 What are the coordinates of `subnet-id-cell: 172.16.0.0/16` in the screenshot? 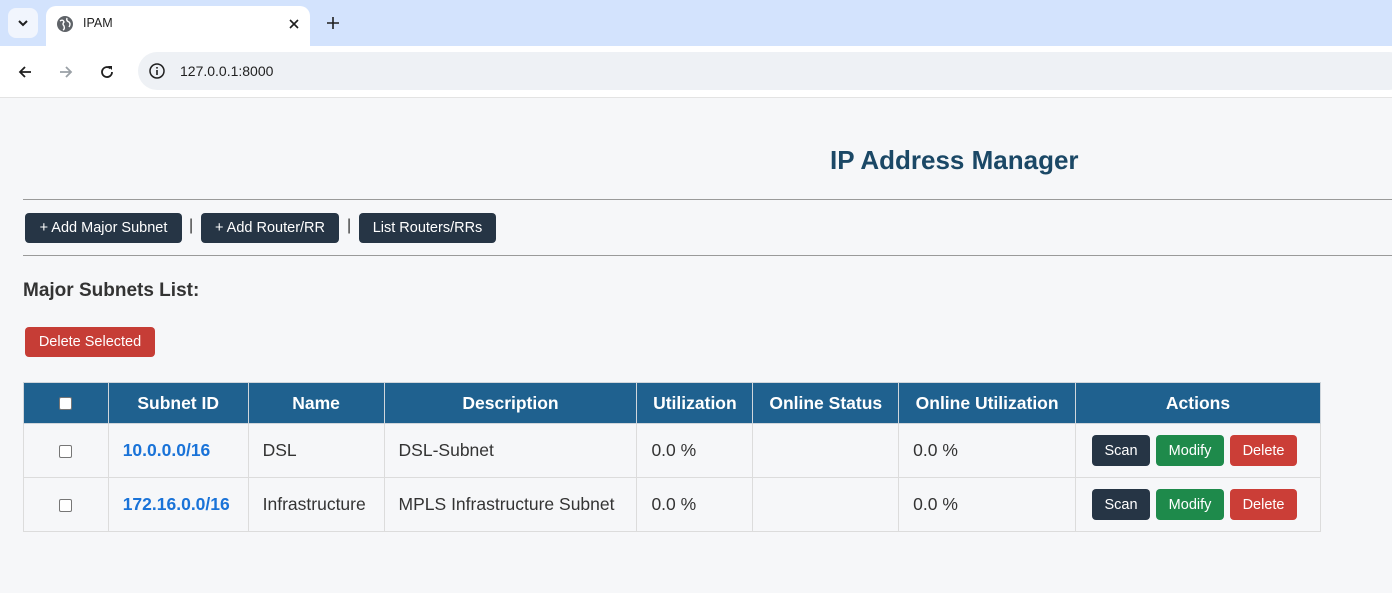 It's located at (178, 504).